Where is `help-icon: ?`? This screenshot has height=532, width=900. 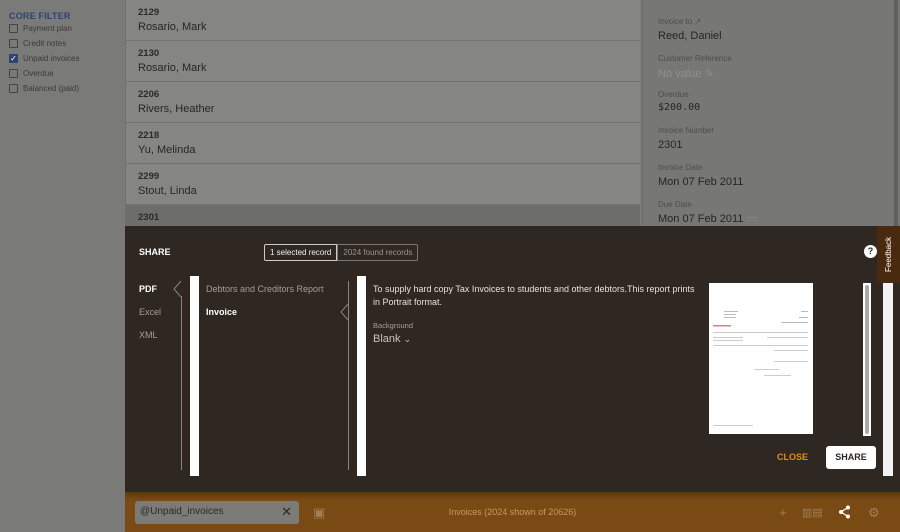 help-icon: ? is located at coordinates (870, 251).